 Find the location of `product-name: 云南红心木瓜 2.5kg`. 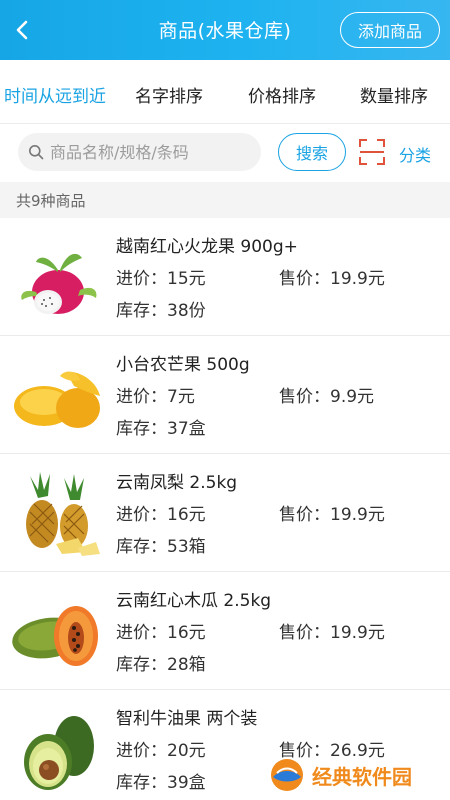

product-name: 云南红心木瓜 2.5kg is located at coordinates (194, 601).